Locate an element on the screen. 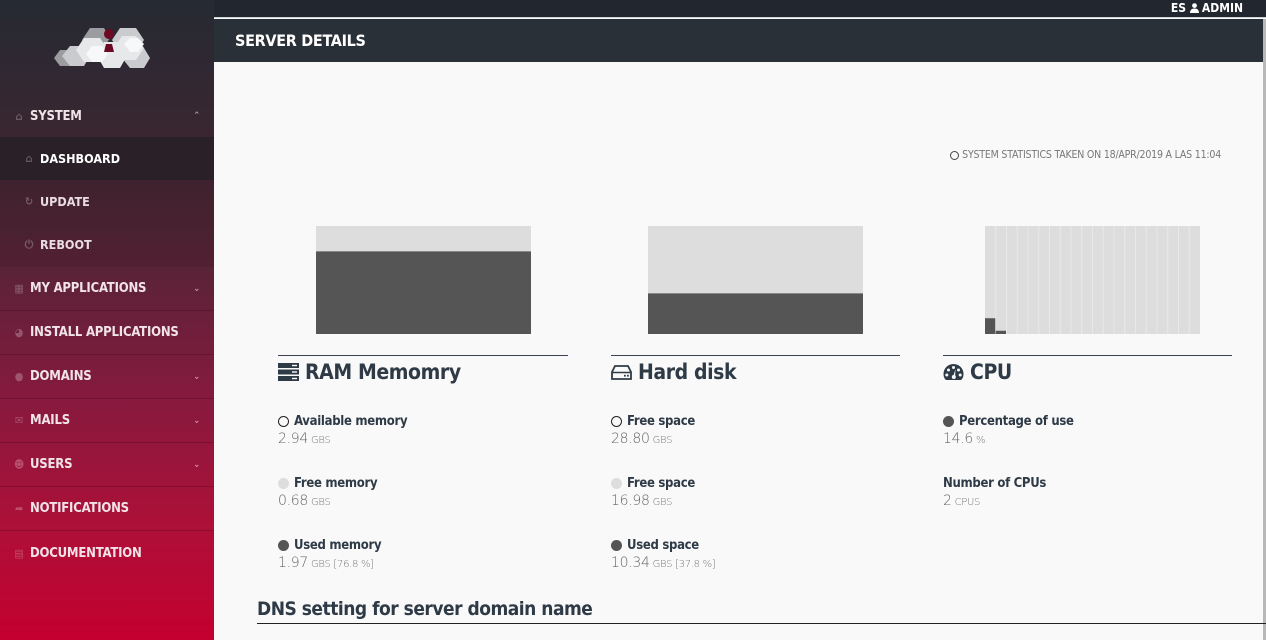 This screenshot has width=1266, height=640. stat-label: Used memory is located at coordinates (338, 545).